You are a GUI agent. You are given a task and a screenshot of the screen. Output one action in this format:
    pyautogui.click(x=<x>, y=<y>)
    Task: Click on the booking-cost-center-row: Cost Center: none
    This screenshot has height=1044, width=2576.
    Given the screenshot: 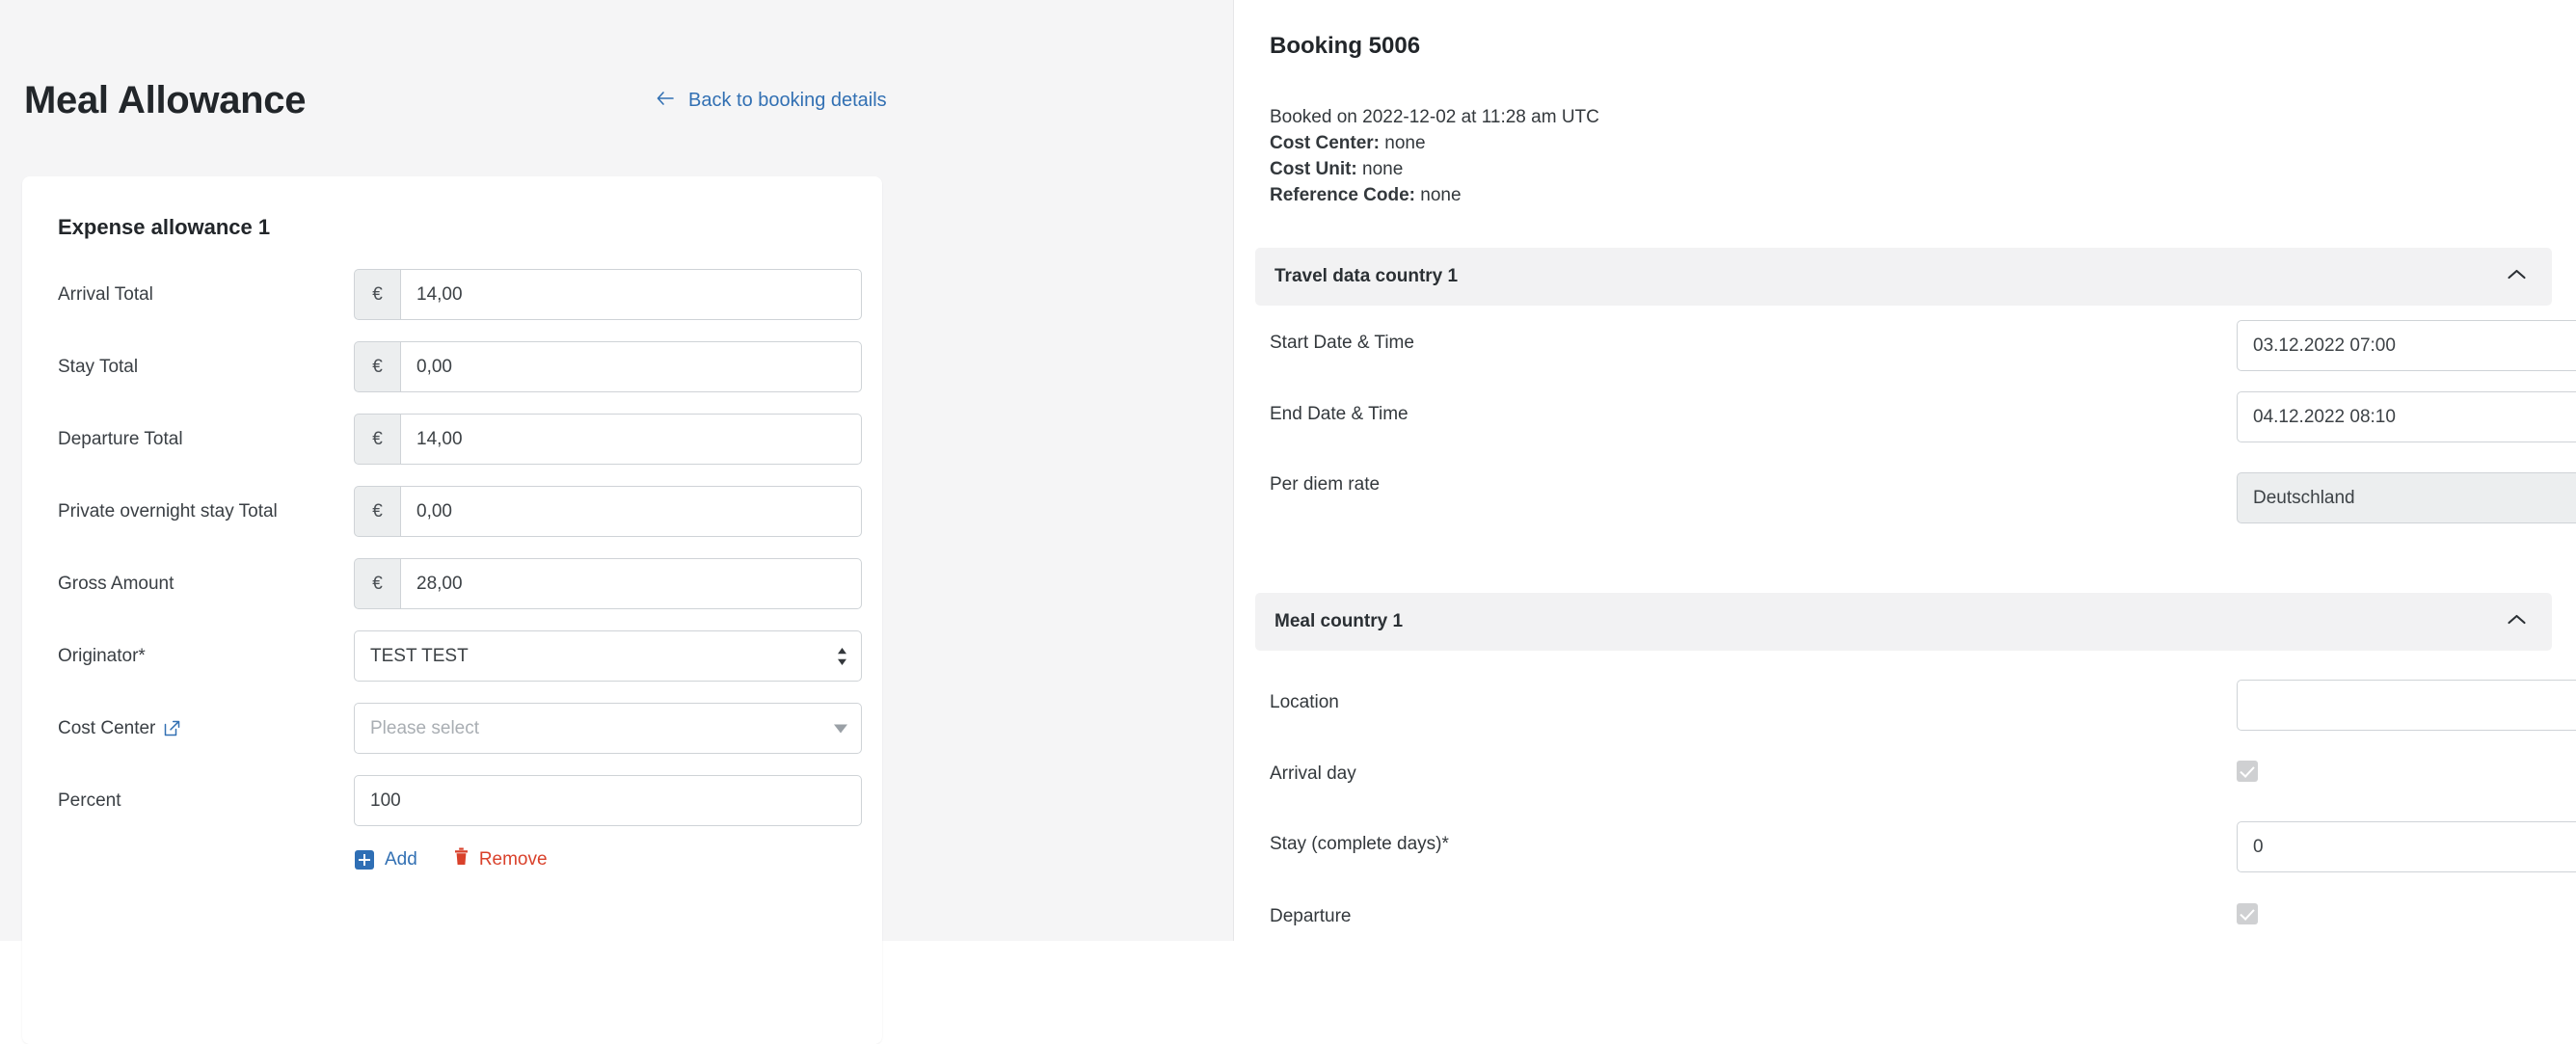 What is the action you would take?
    pyautogui.click(x=1435, y=143)
    